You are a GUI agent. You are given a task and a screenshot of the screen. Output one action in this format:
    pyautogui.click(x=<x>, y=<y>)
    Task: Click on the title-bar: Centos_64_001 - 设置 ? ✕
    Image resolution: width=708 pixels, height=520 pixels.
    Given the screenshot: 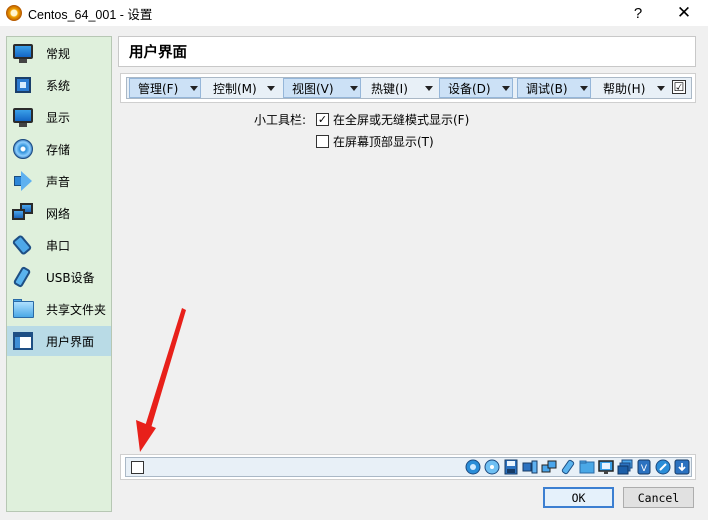 What is the action you would take?
    pyautogui.click(x=354, y=13)
    